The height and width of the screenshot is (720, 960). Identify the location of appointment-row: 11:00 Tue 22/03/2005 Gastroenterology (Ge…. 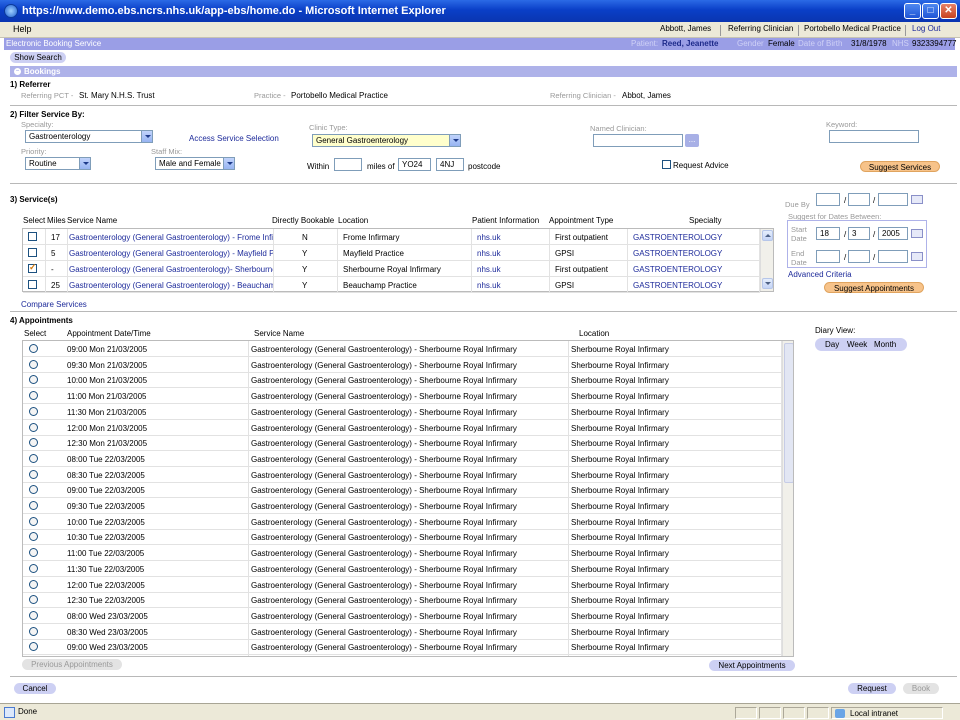
(402, 553).